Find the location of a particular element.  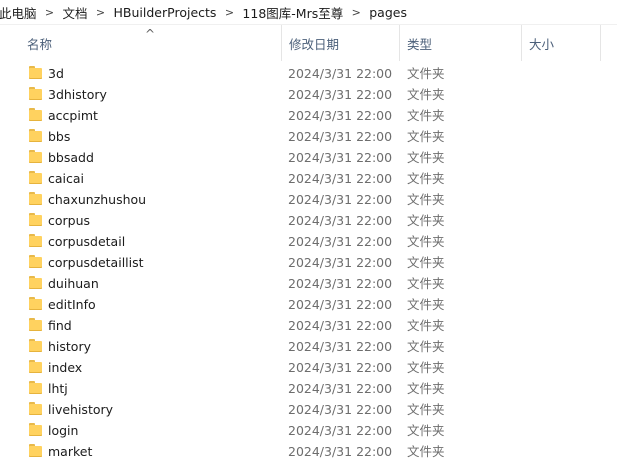

file-row: history 2024/3/31 22:00 文件夹 is located at coordinates (308, 346).